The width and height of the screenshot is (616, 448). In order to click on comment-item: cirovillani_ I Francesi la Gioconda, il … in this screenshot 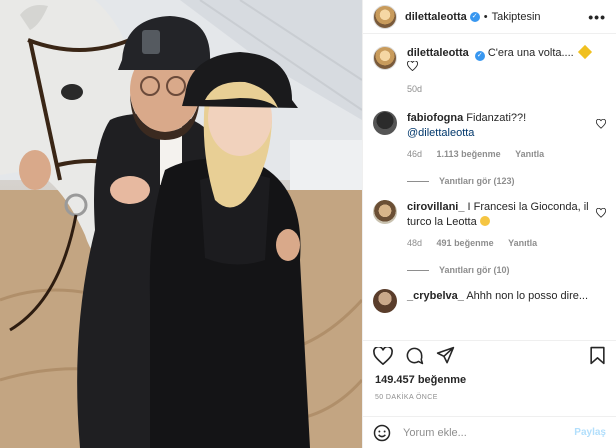, I will do `click(489, 225)`.